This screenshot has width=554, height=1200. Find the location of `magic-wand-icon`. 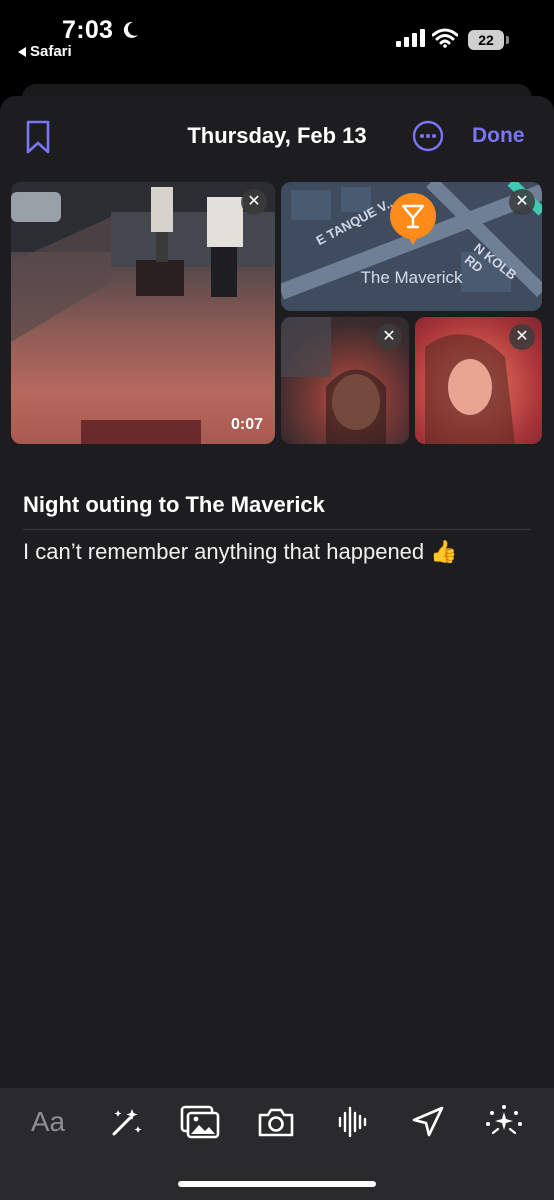

magic-wand-icon is located at coordinates (126, 1122).